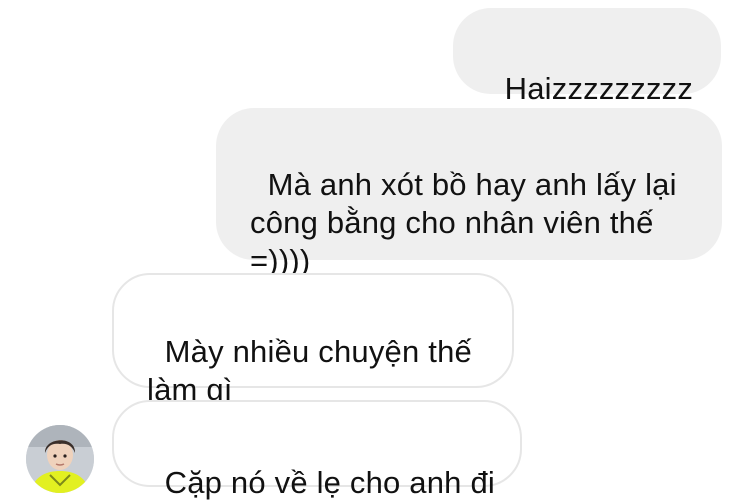  I want to click on message-text: Haizzzzzzzzz, so click(599, 88).